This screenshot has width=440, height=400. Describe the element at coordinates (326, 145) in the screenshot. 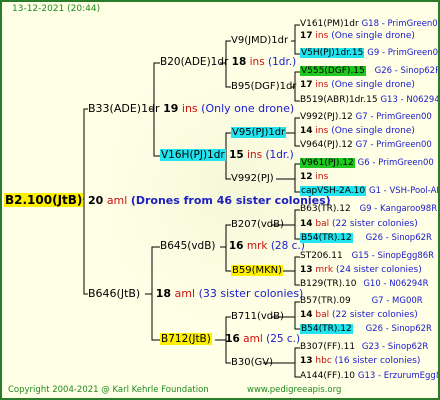

I see `gen4-row-9-name: V964(PJ).12` at that location.